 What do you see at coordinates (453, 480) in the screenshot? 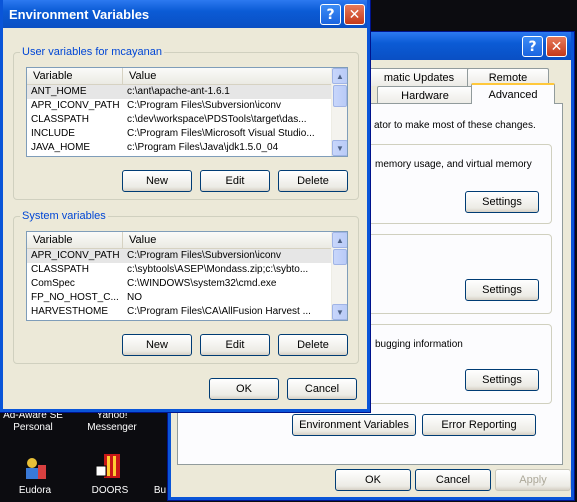
I see `system-cancel-button: Cancel` at bounding box center [453, 480].